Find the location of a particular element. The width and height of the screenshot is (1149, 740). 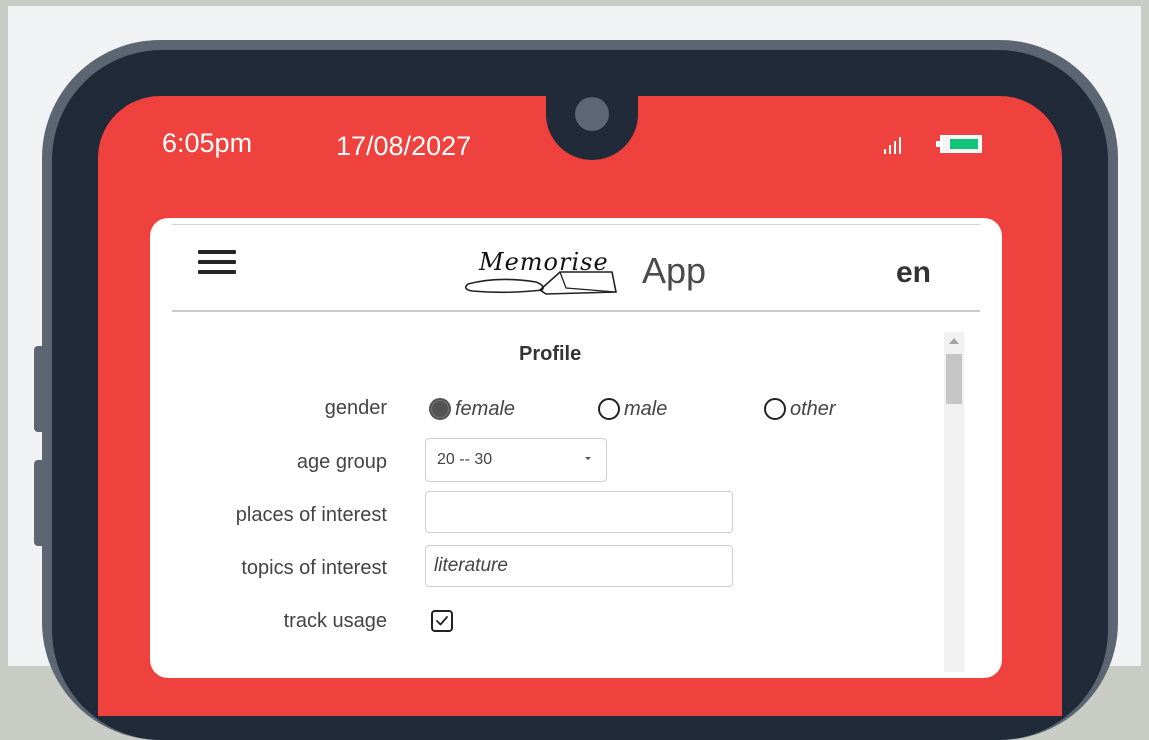

scroll-up-arrow-icon is located at coordinates (954, 341).